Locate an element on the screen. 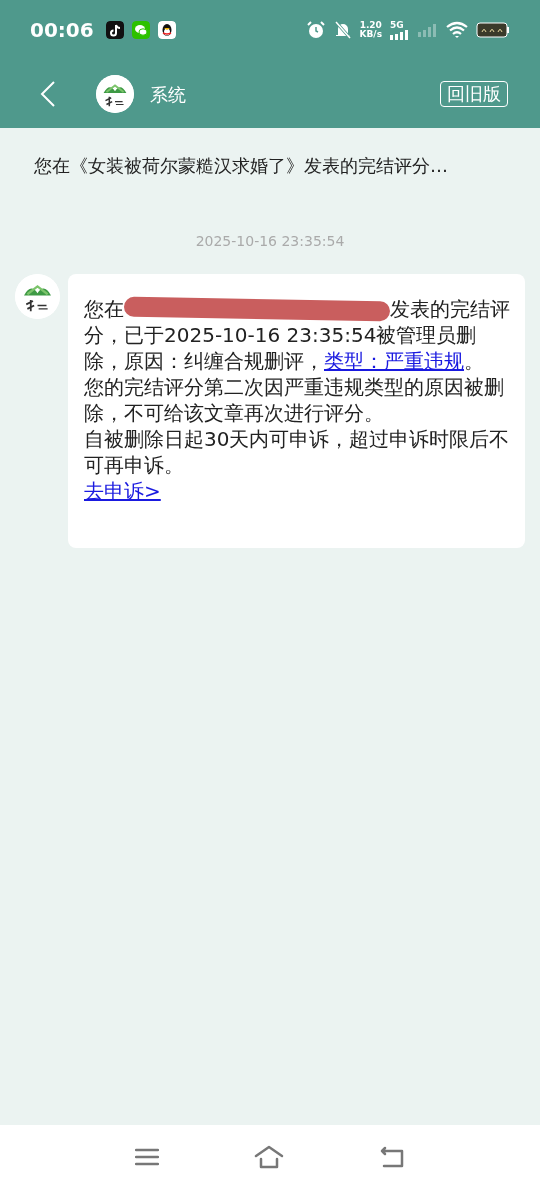 Image resolution: width=540 pixels, height=1188 pixels. appeal-link: 去申诉> is located at coordinates (122, 491).